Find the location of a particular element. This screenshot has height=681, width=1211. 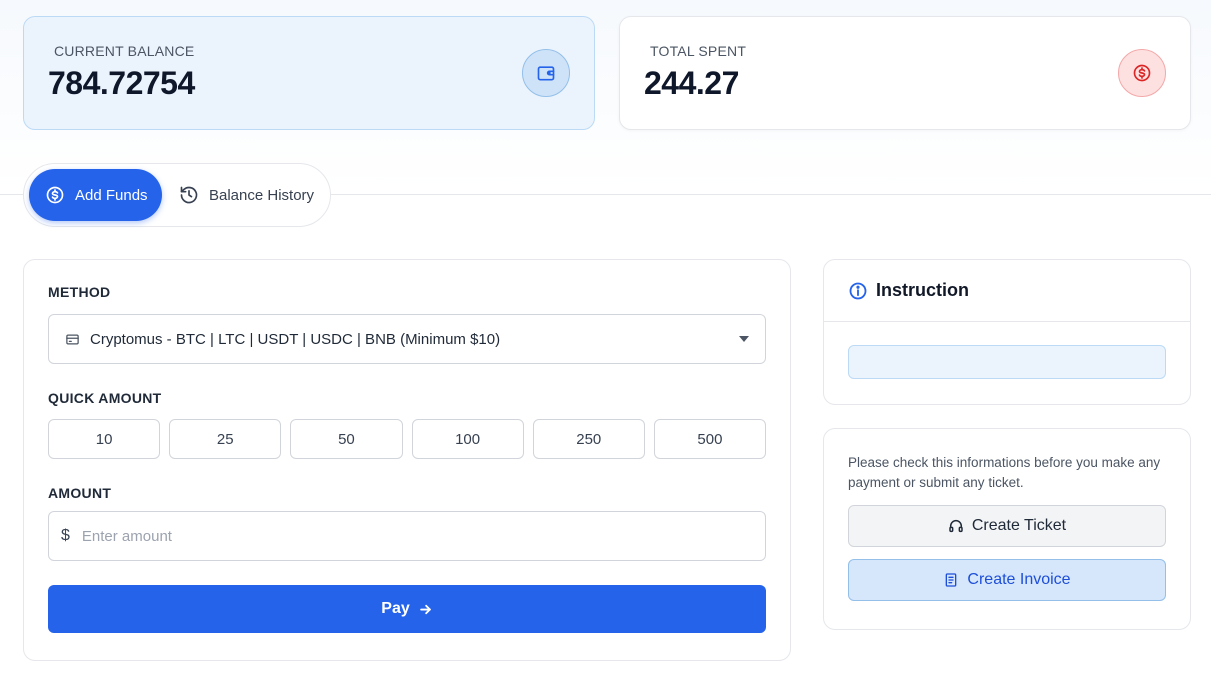

instruction-title: Instruction is located at coordinates (922, 290).